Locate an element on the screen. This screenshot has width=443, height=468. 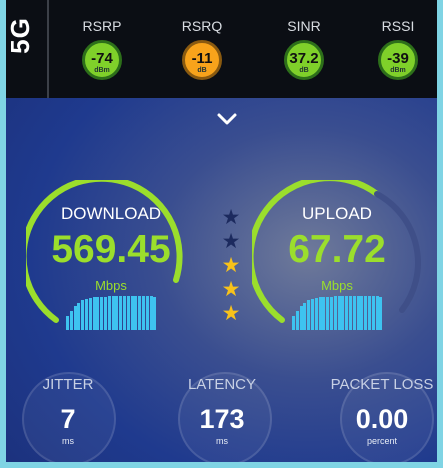
latency-value: 173 is located at coordinates (222, 419).